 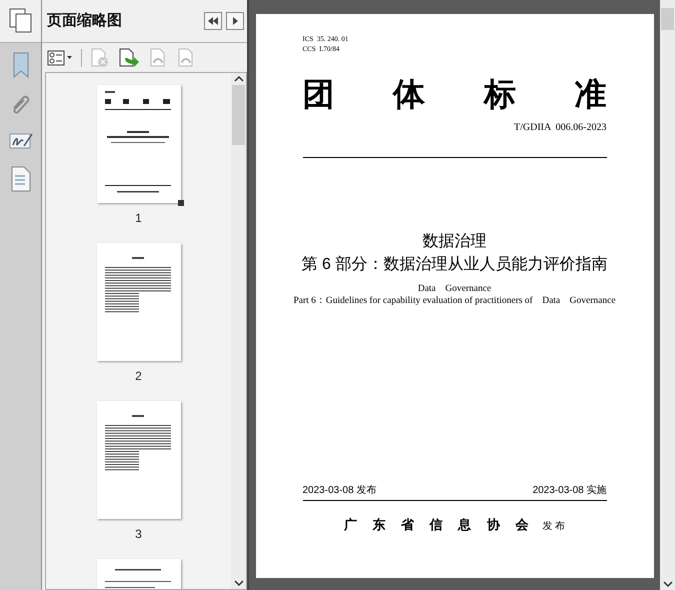 I want to click on pages-icon, so click(x=20, y=21).